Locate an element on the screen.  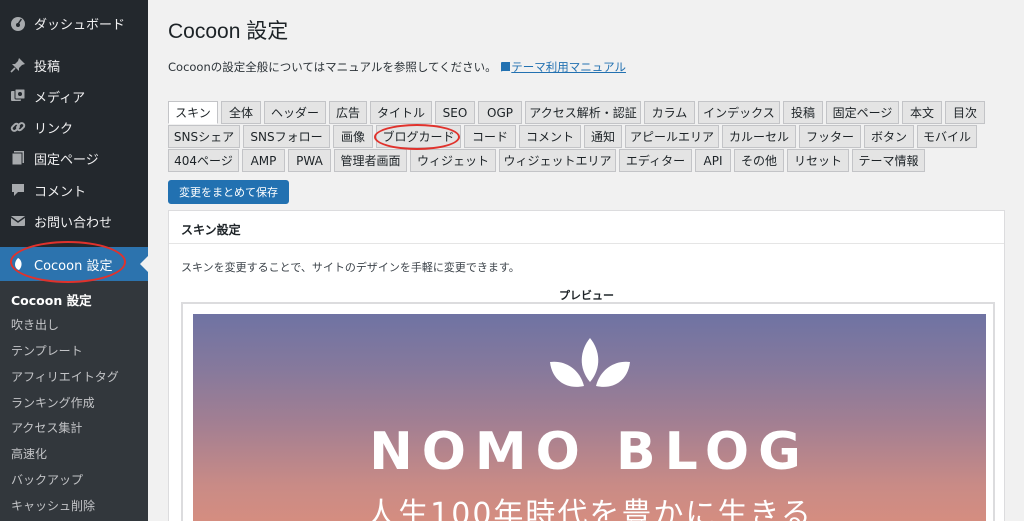
tab-button: ボタン is located at coordinates (889, 136).